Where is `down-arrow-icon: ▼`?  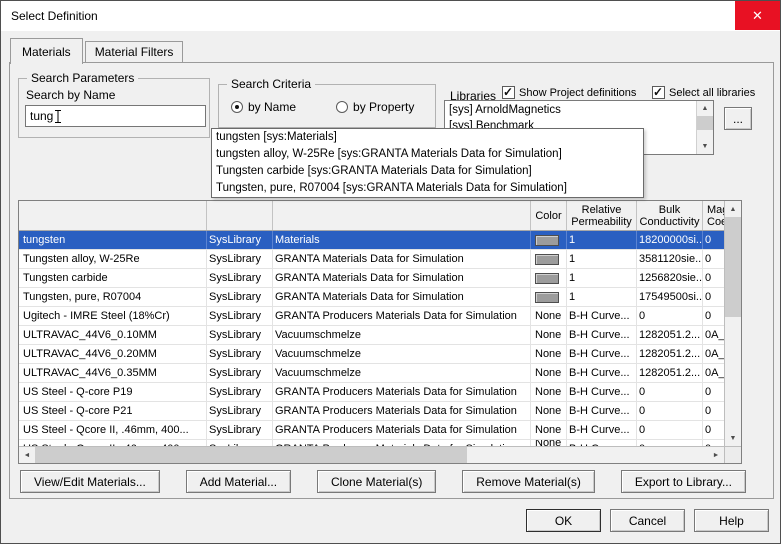
down-arrow-icon: ▼ is located at coordinates (733, 438).